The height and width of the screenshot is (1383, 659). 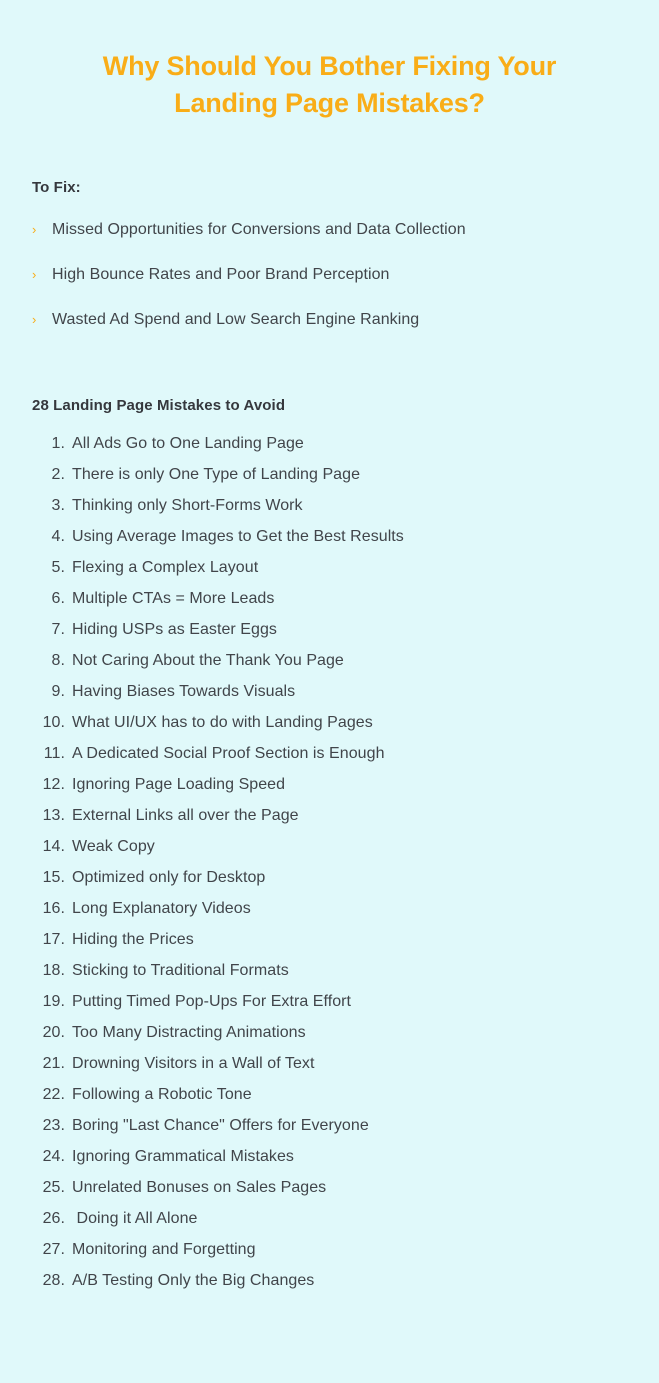 What do you see at coordinates (183, 1156) in the screenshot?
I see `list-item-label: Ignoring Grammatical Mistakes` at bounding box center [183, 1156].